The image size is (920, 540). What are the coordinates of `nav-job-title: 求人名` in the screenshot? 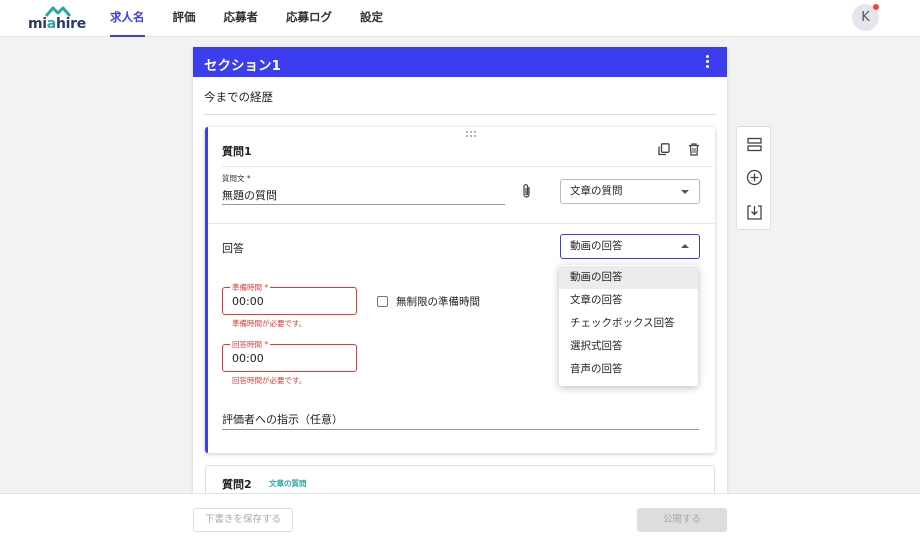 It's located at (127, 18).